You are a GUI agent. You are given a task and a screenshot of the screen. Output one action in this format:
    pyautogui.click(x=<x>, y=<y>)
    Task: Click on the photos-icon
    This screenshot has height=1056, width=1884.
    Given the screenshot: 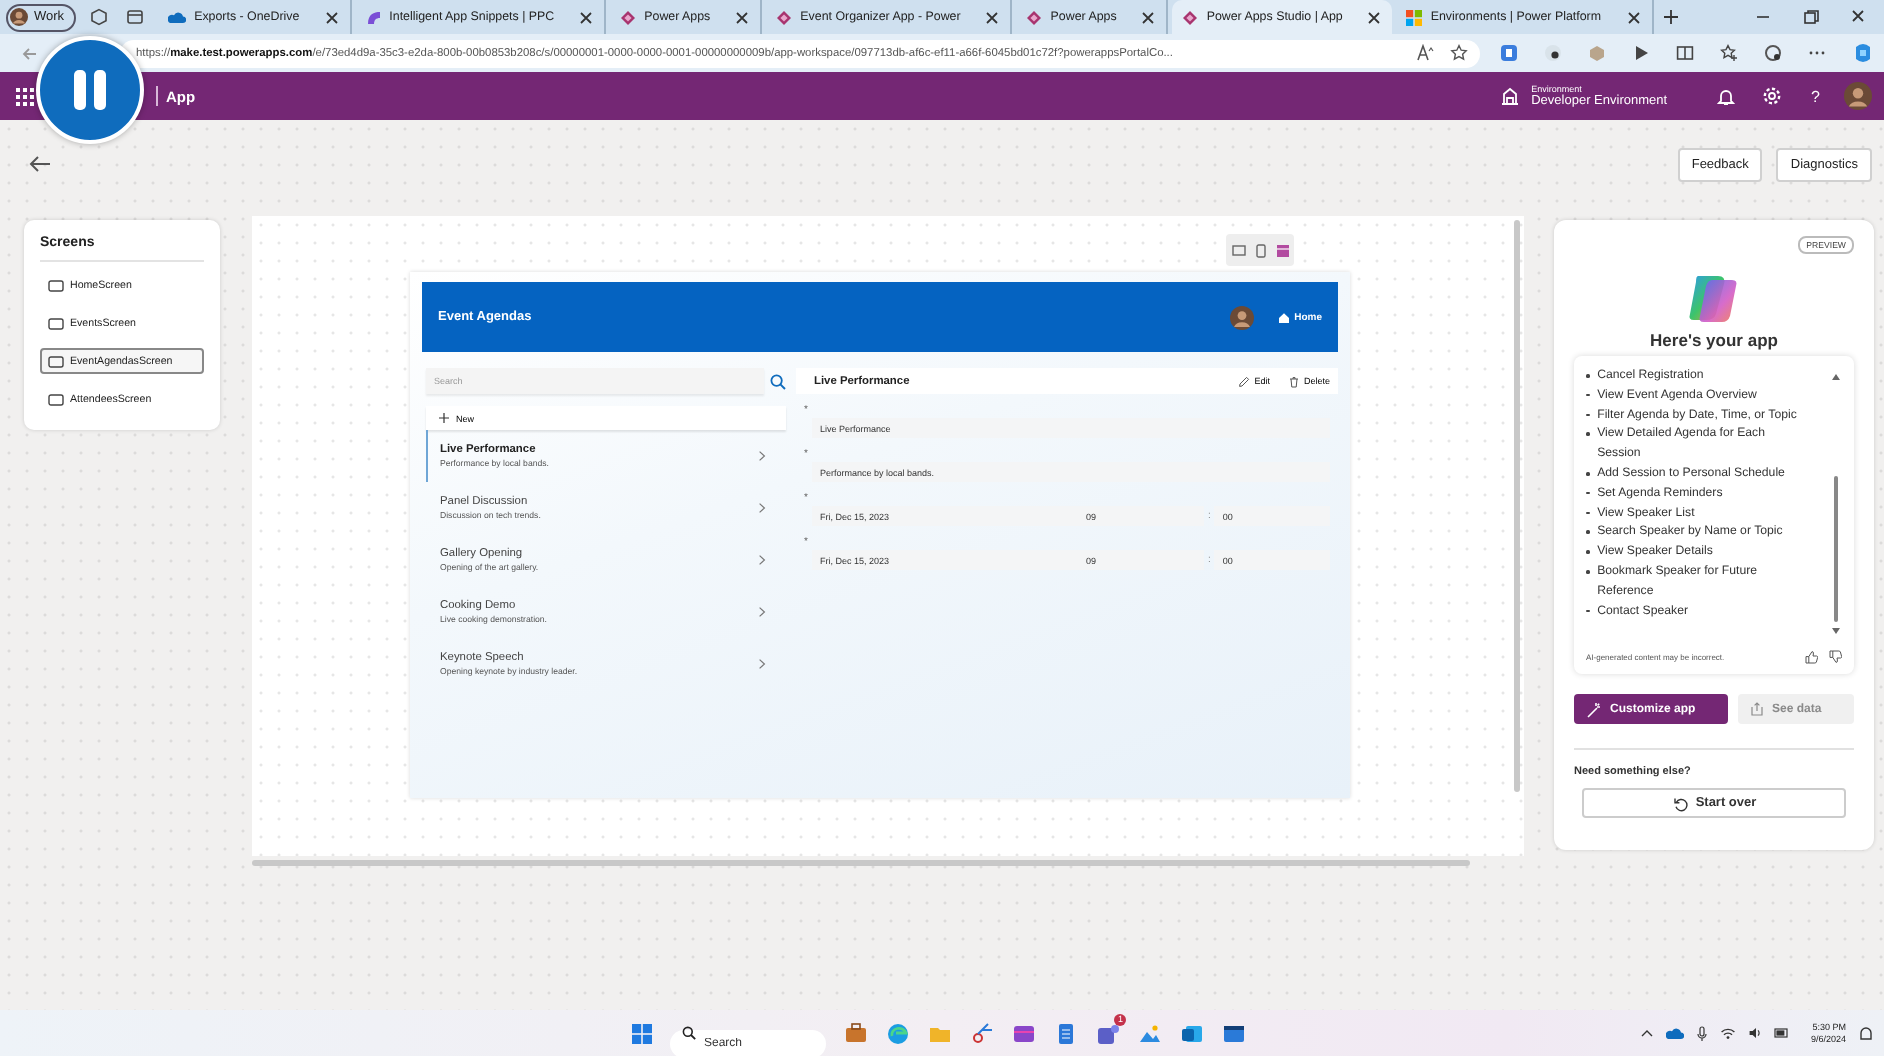 What is the action you would take?
    pyautogui.click(x=1150, y=1033)
    